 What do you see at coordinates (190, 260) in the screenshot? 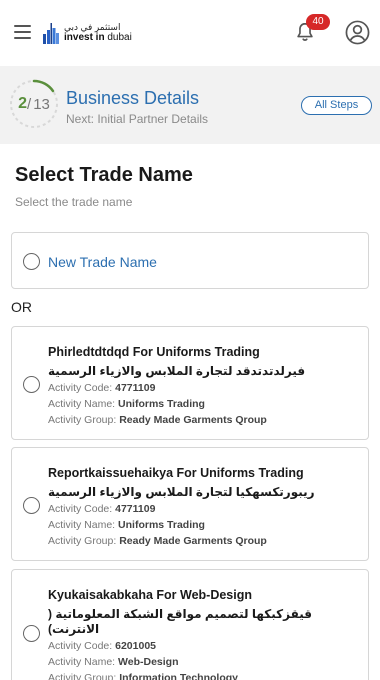
I see `new-trade-name-option: New Trade Name` at bounding box center [190, 260].